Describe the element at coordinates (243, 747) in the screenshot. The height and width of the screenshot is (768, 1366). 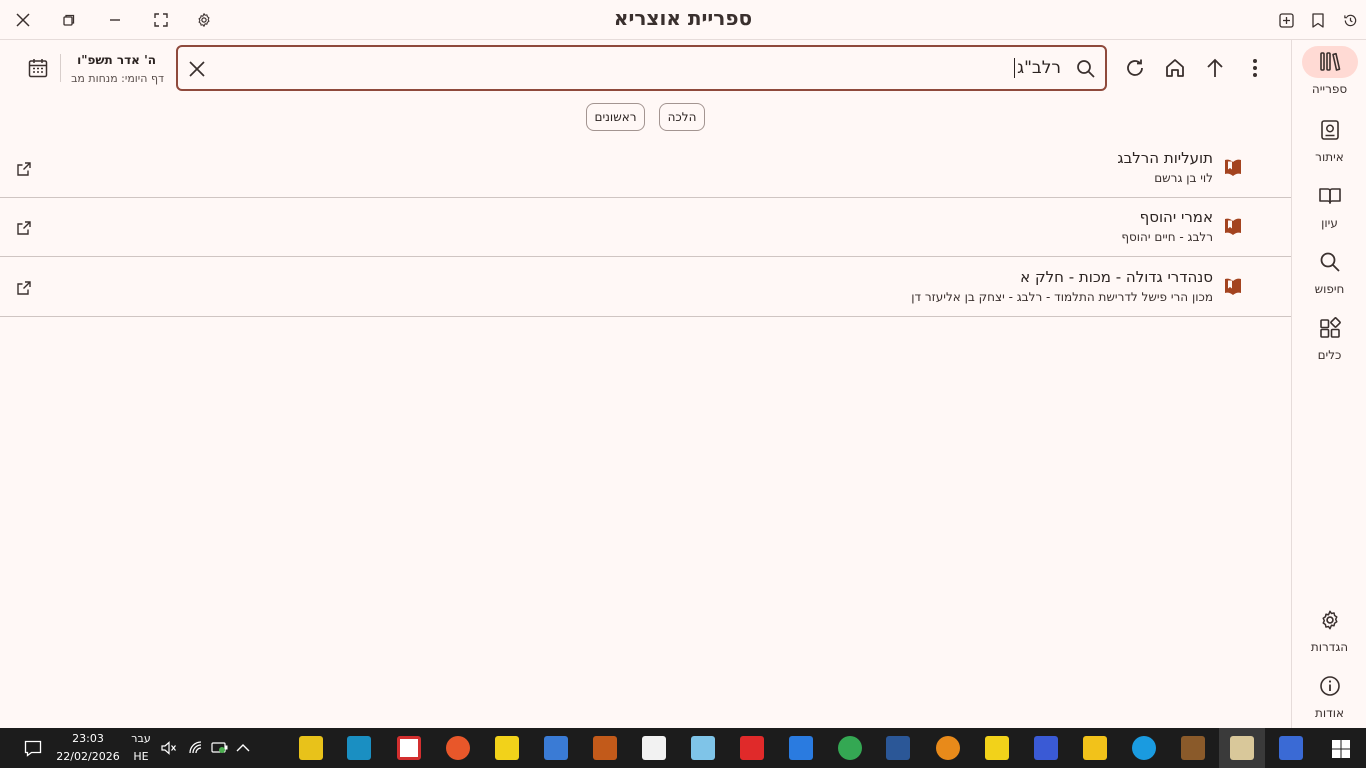
I see `show-hidden-icons-chevron-up-icon` at that location.